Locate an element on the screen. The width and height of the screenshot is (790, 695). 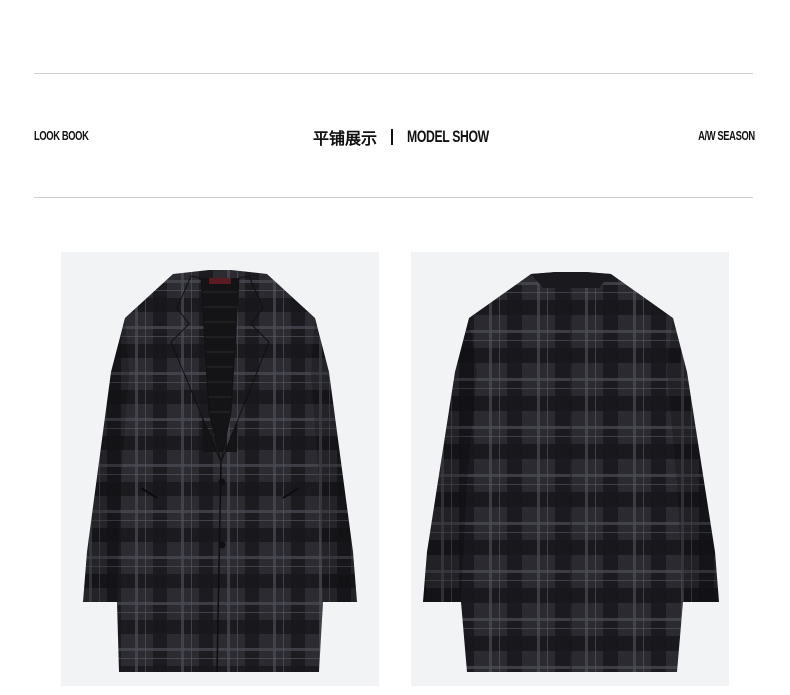
section-title: 平铺展示 MODEL SHOW is located at coordinates (395, 137).